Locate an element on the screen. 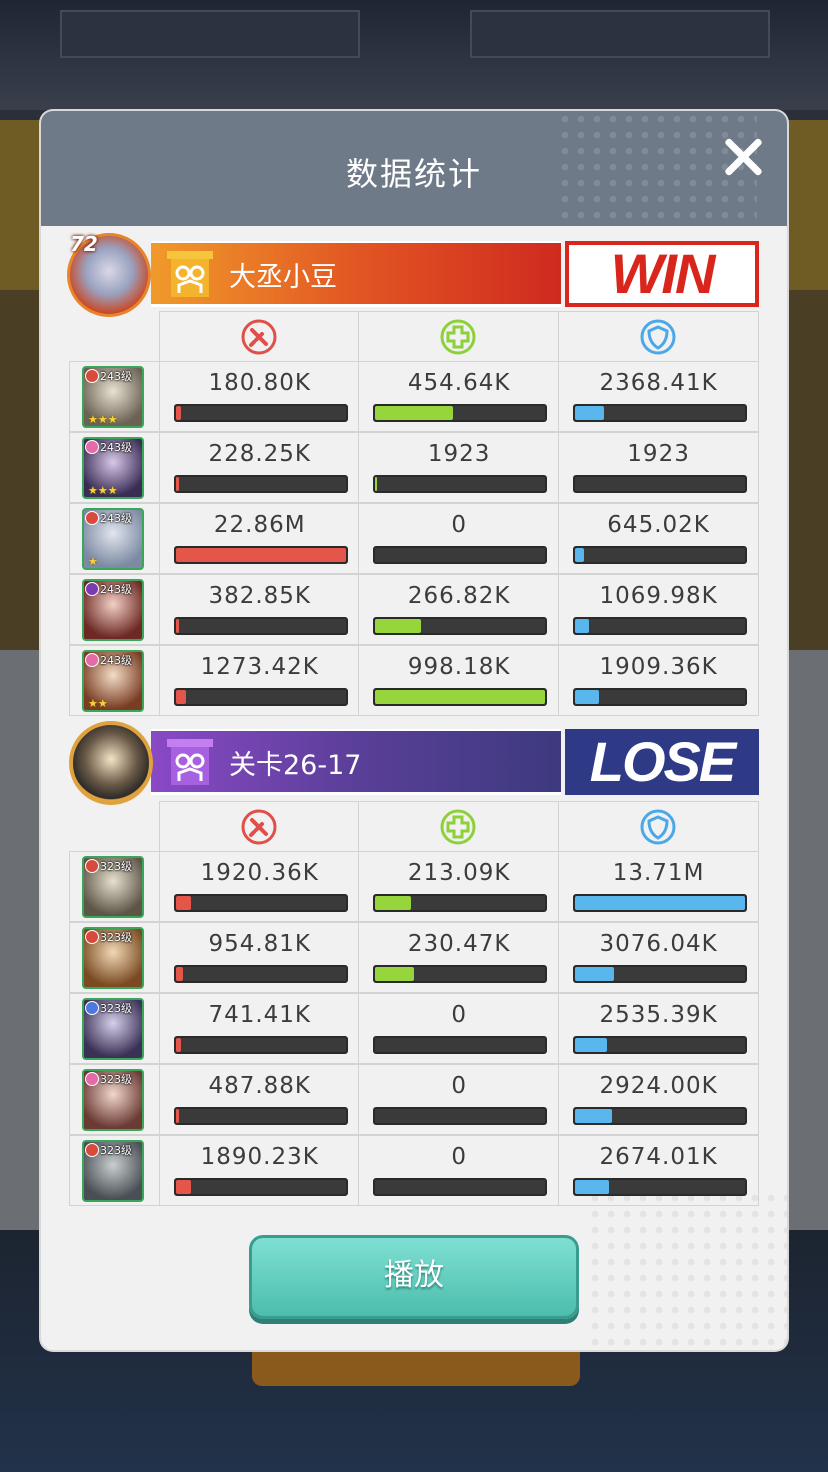 Image resolution: width=828 pixels, height=1472 pixels. hero-portrait-cell: 243级 ★★ is located at coordinates (115, 680).